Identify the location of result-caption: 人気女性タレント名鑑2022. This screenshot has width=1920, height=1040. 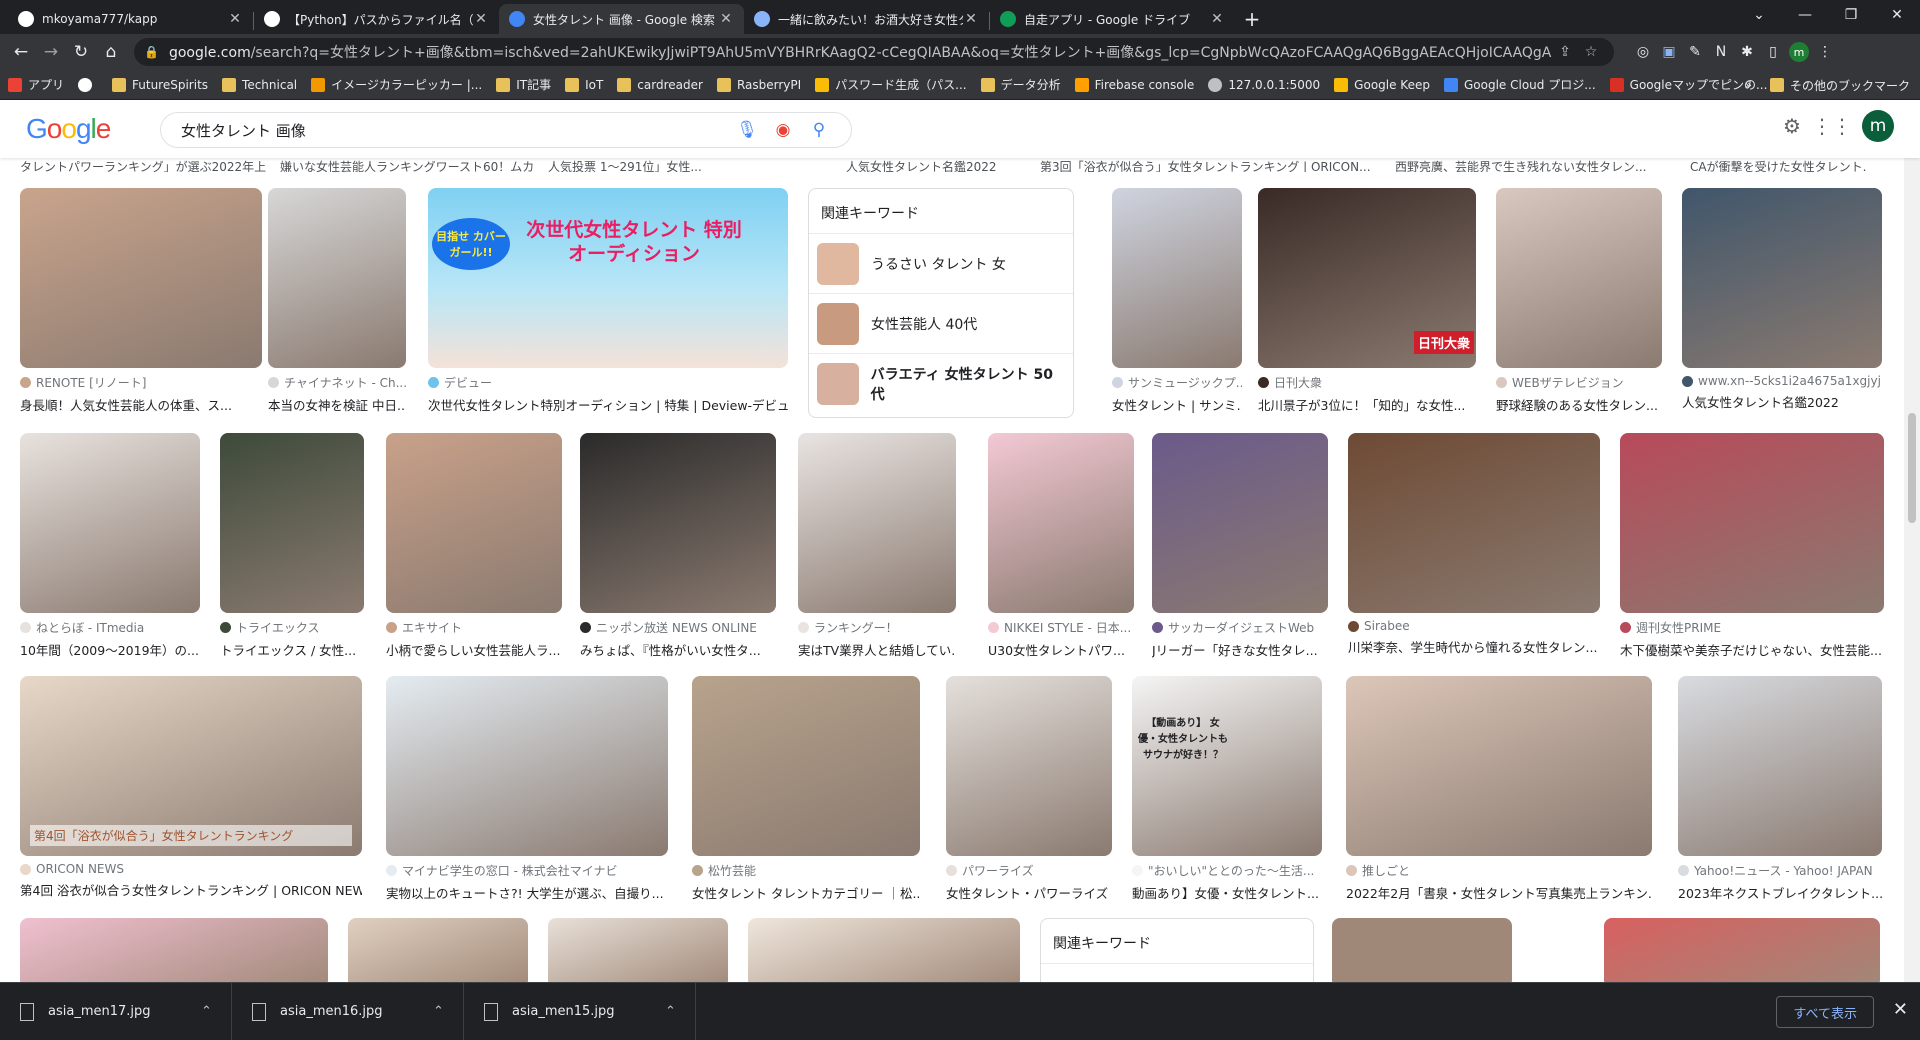
(1782, 401).